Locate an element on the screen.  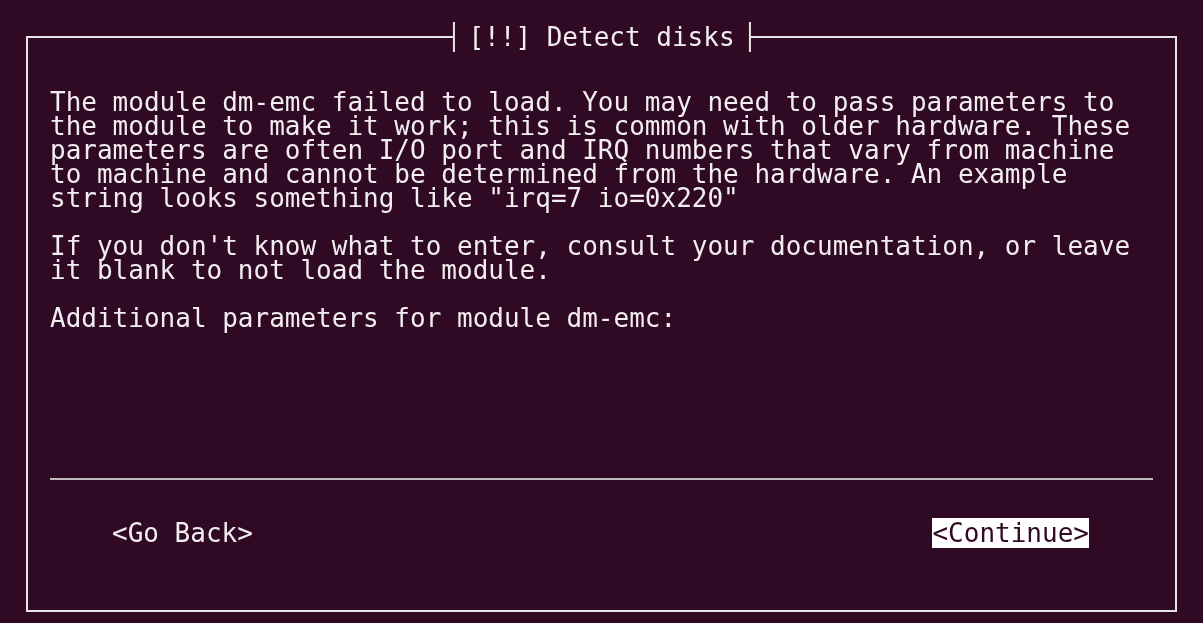
dialog-title: [!!] Detect disks is located at coordinates (601, 37).